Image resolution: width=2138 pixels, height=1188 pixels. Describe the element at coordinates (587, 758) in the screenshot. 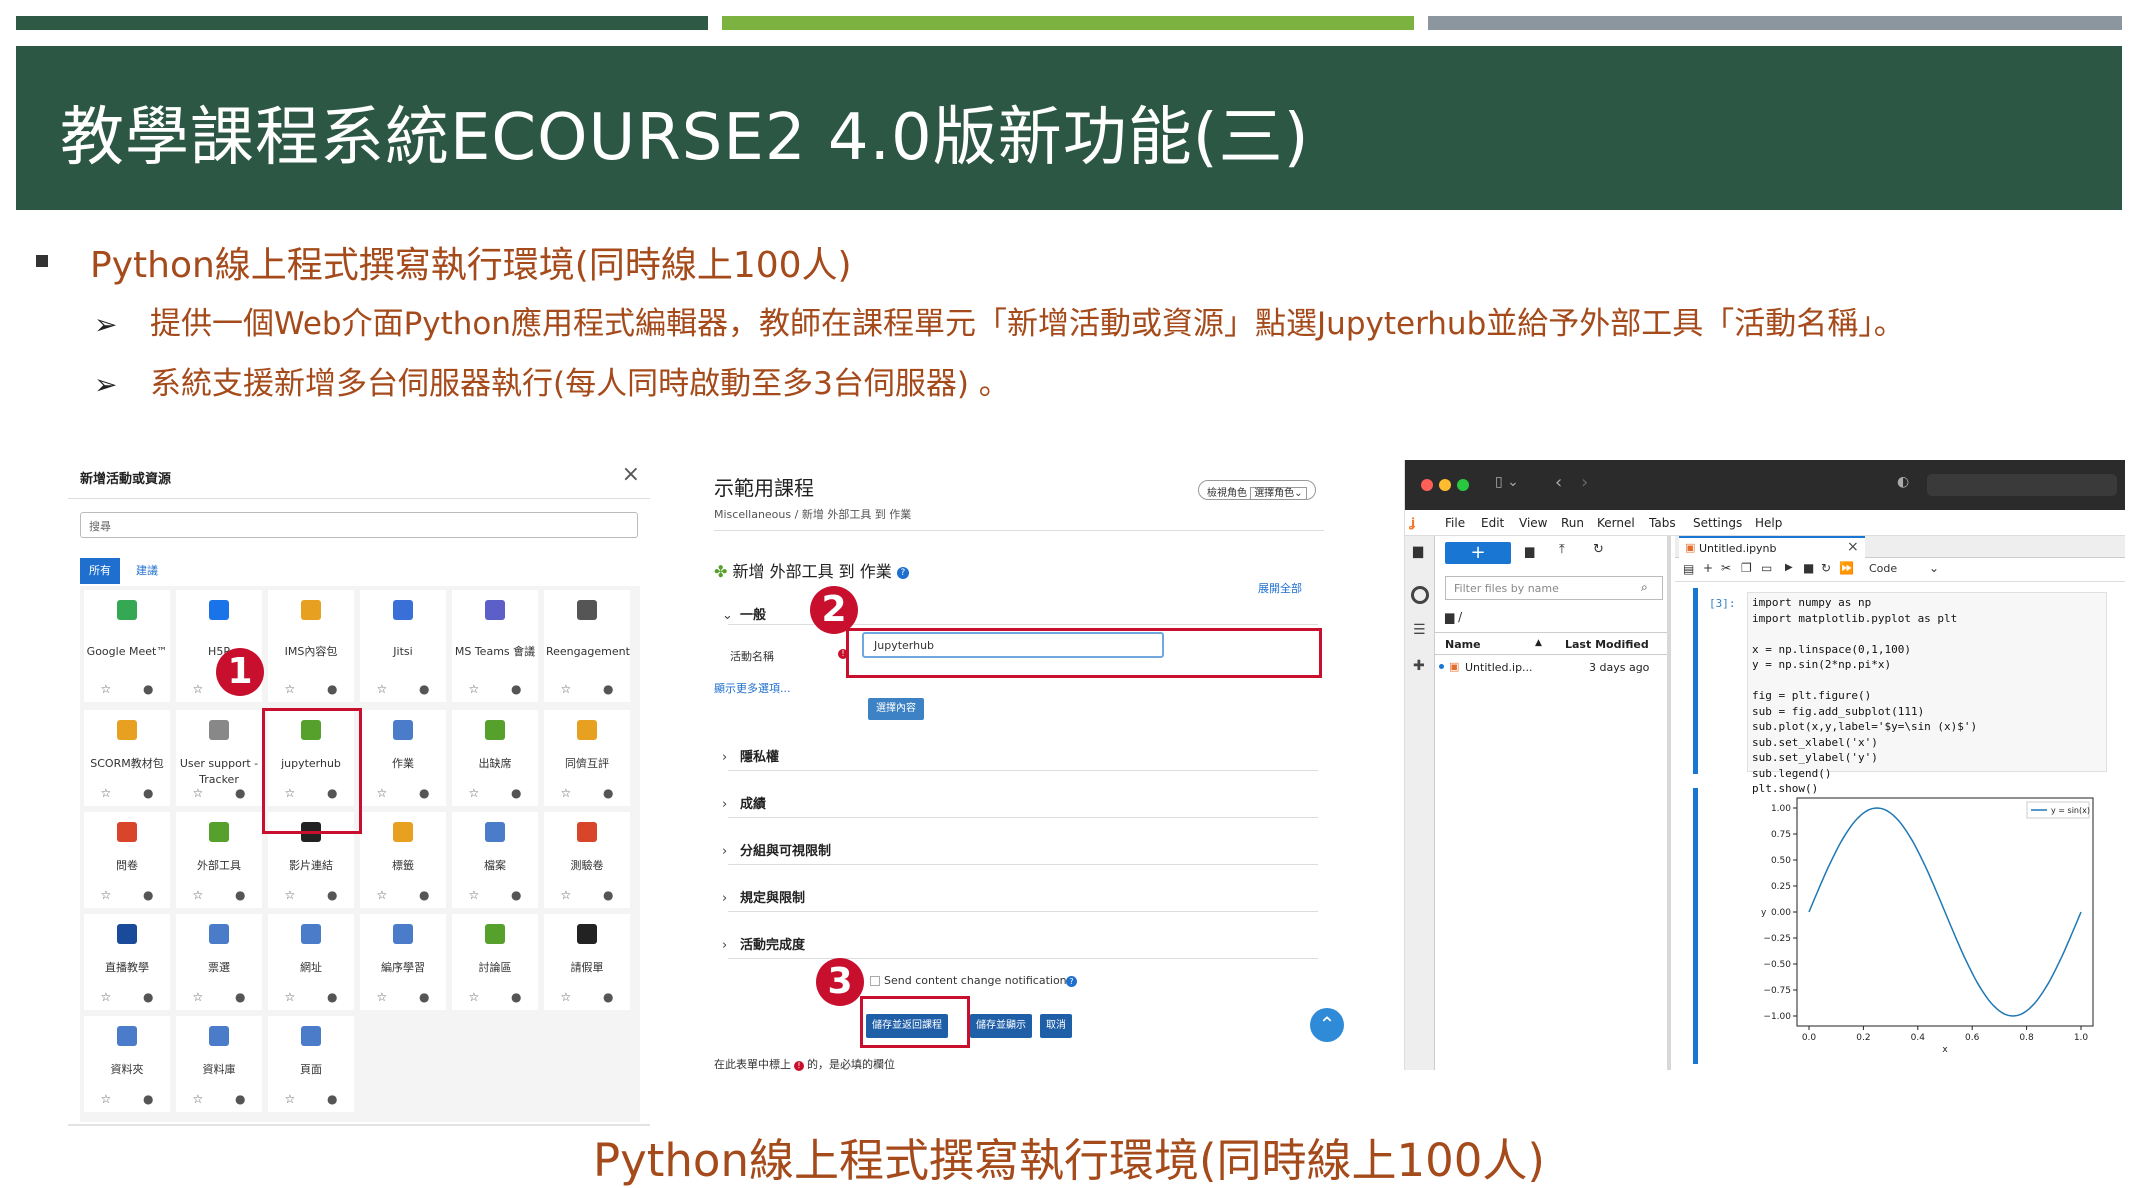

I see `activity-tile: 同儕互評 ☆ ●` at that location.